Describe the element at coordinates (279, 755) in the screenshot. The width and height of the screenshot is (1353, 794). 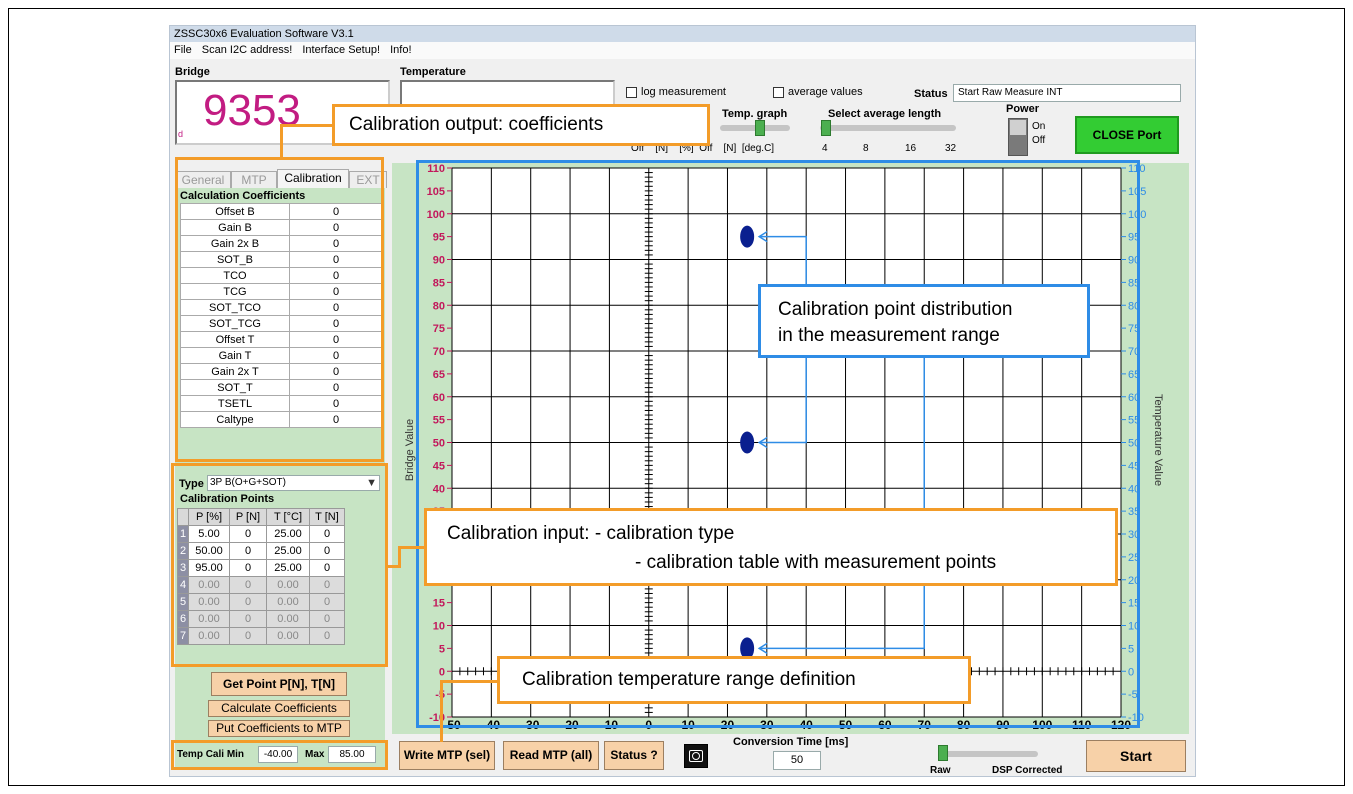
I see `temp-range-highlight` at that location.